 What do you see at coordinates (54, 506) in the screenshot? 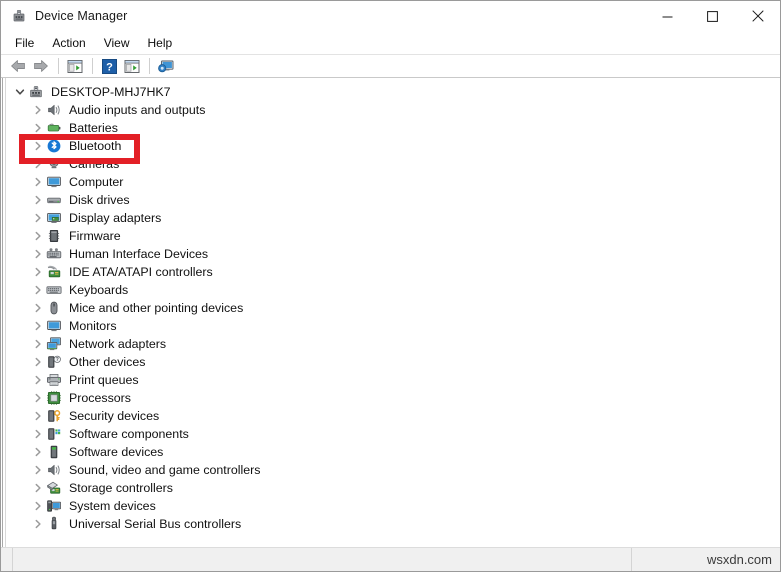
I see `system-device-icon` at bounding box center [54, 506].